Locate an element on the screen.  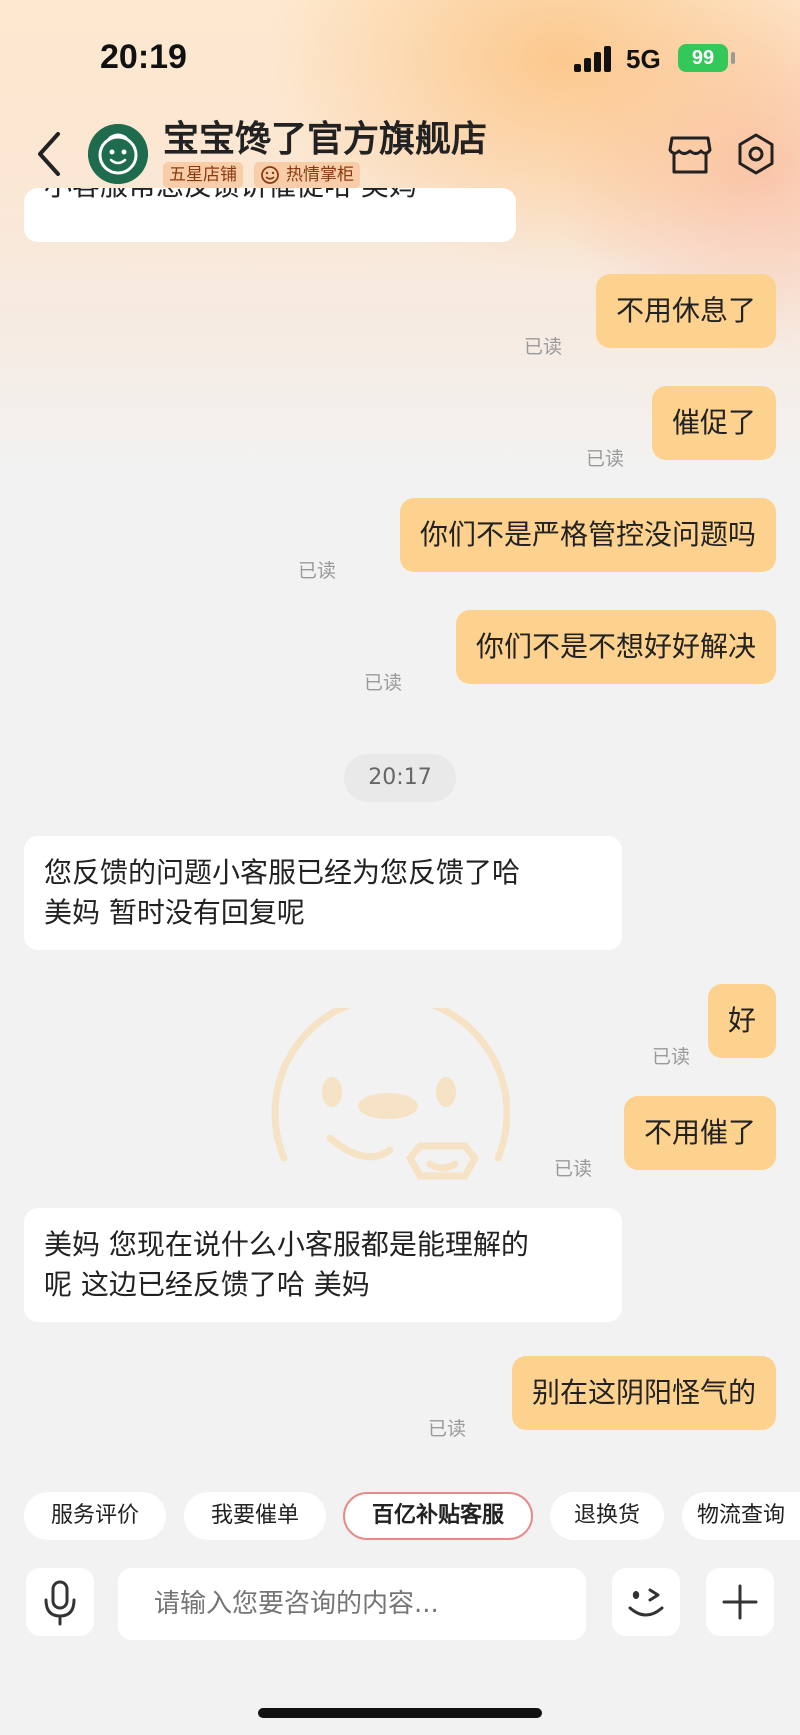
message-text: 催促了 is located at coordinates (713, 422).